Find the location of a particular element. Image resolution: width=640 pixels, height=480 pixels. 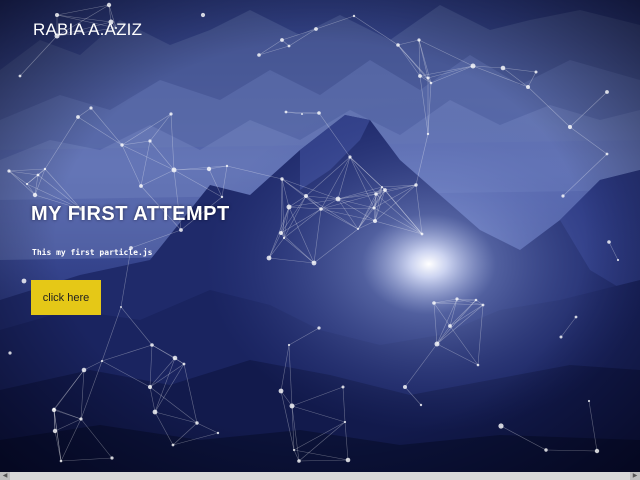

scroll-left-icon: ◀ is located at coordinates (5, 476).